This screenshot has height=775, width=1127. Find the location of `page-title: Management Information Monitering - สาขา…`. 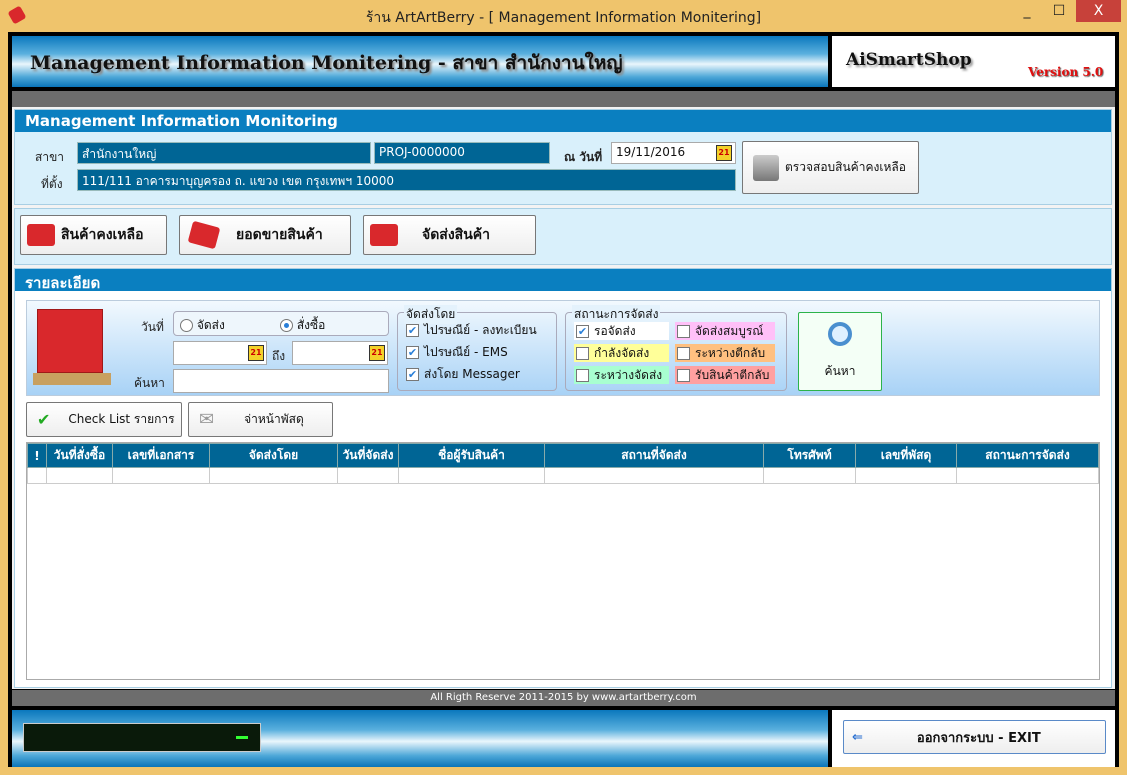

page-title: Management Information Monitering - สาขา… is located at coordinates (326, 63).